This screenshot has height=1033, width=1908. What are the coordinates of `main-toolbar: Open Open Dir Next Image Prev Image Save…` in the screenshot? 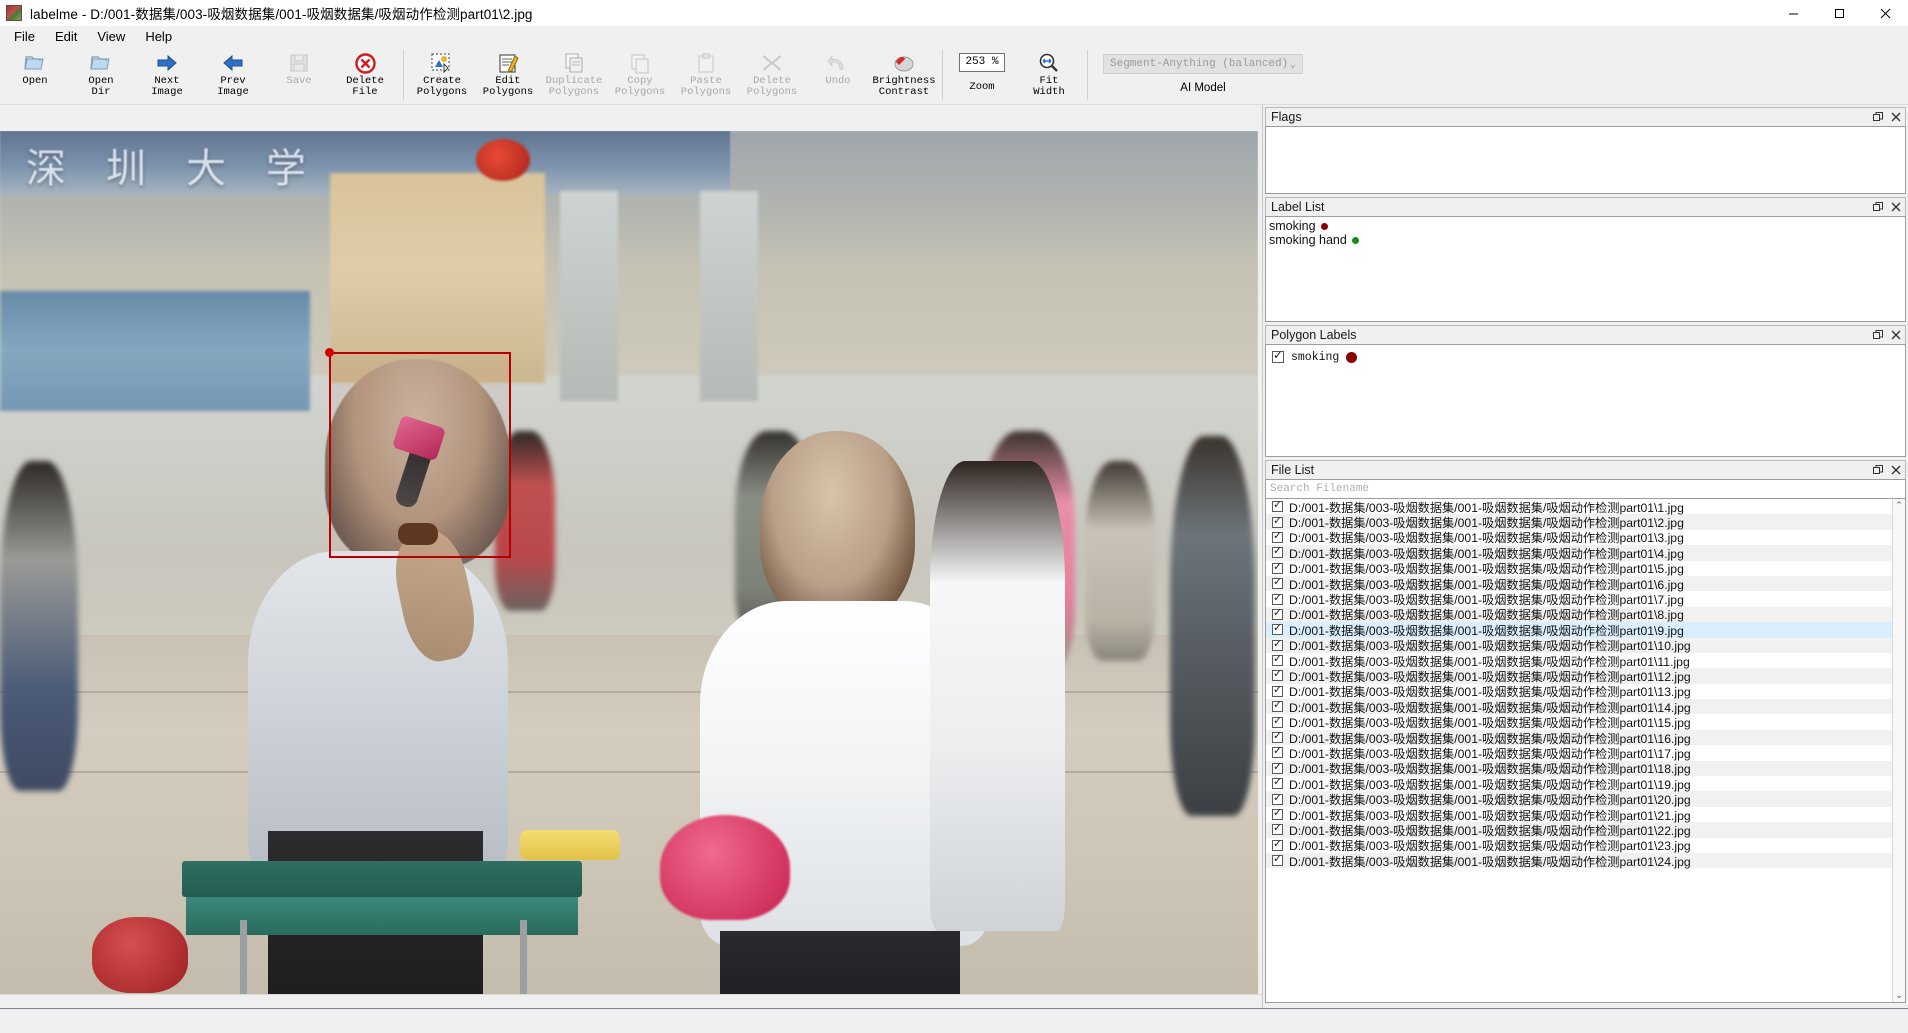 It's located at (954, 76).